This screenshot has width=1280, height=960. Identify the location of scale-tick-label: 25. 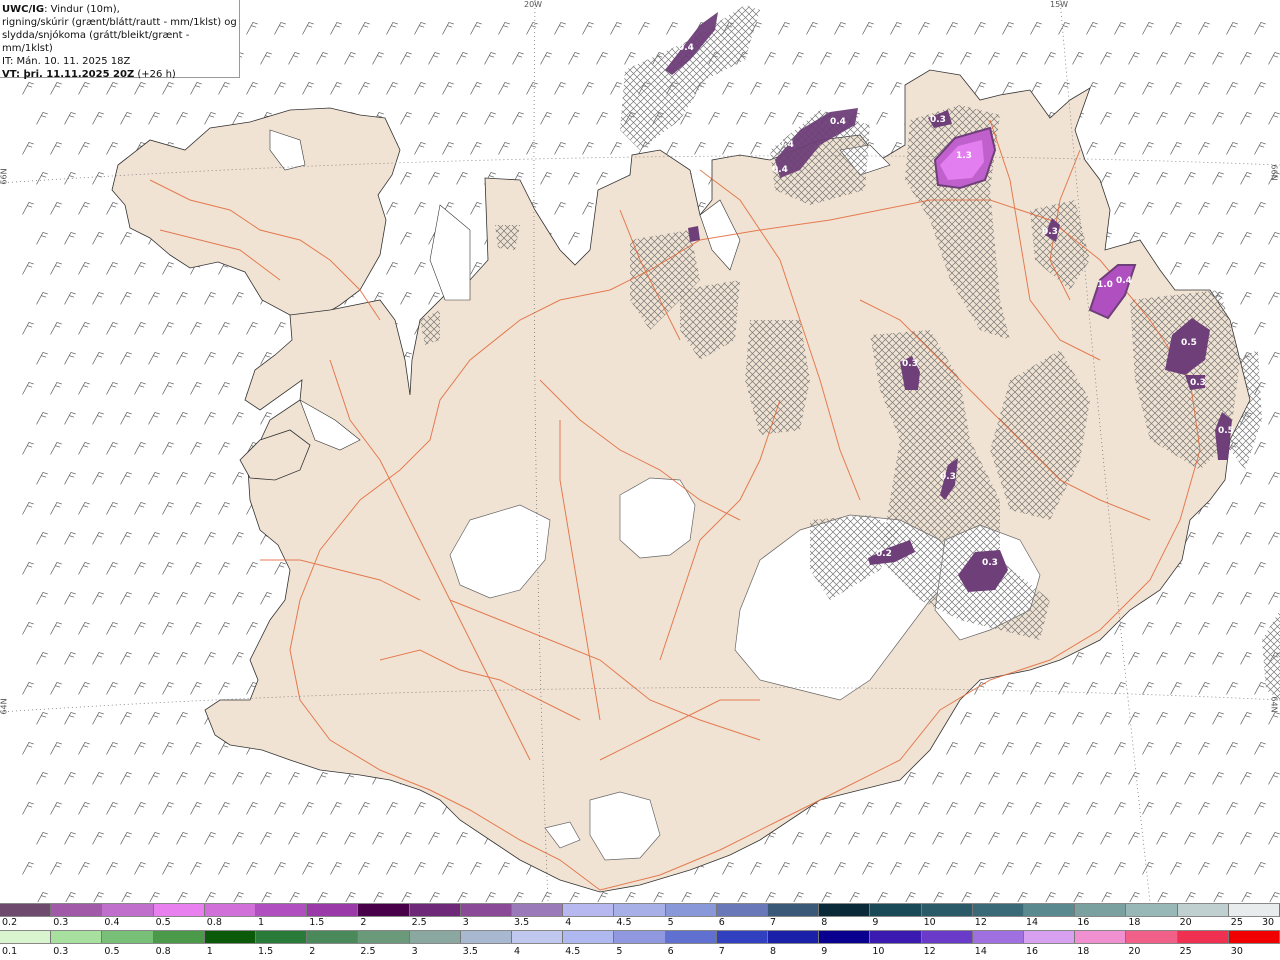
(1236, 922).